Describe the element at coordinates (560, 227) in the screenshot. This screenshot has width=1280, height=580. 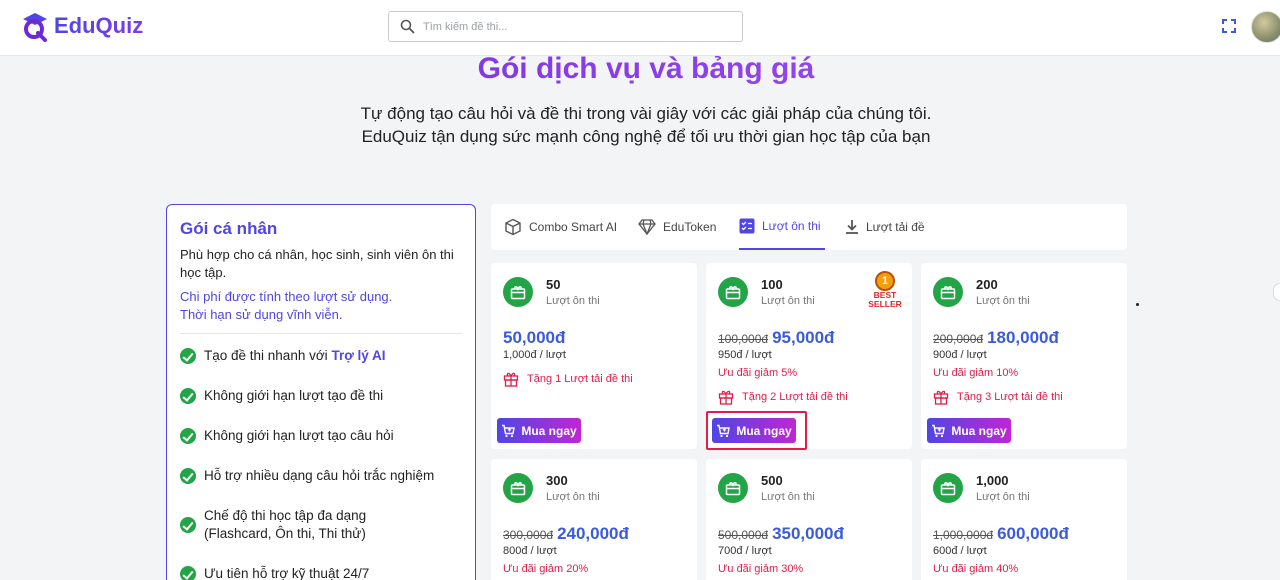
I see `tab-combo-smart-ai: Combo Smart AI` at that location.